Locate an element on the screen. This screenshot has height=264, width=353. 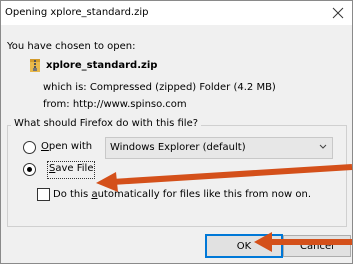
file-name: xplore_standard.zip is located at coordinates (102, 65).